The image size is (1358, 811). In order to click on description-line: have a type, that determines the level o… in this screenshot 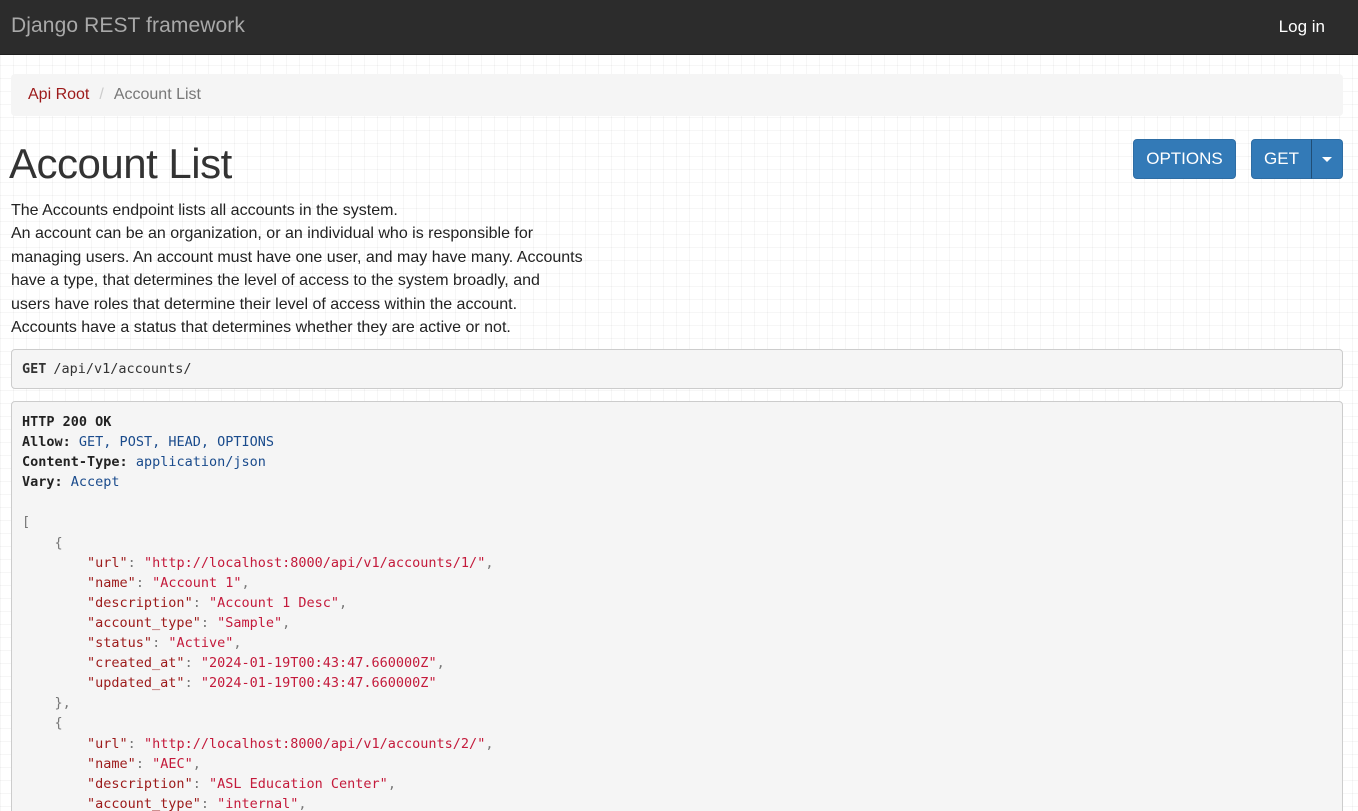, I will do `click(275, 281)`.